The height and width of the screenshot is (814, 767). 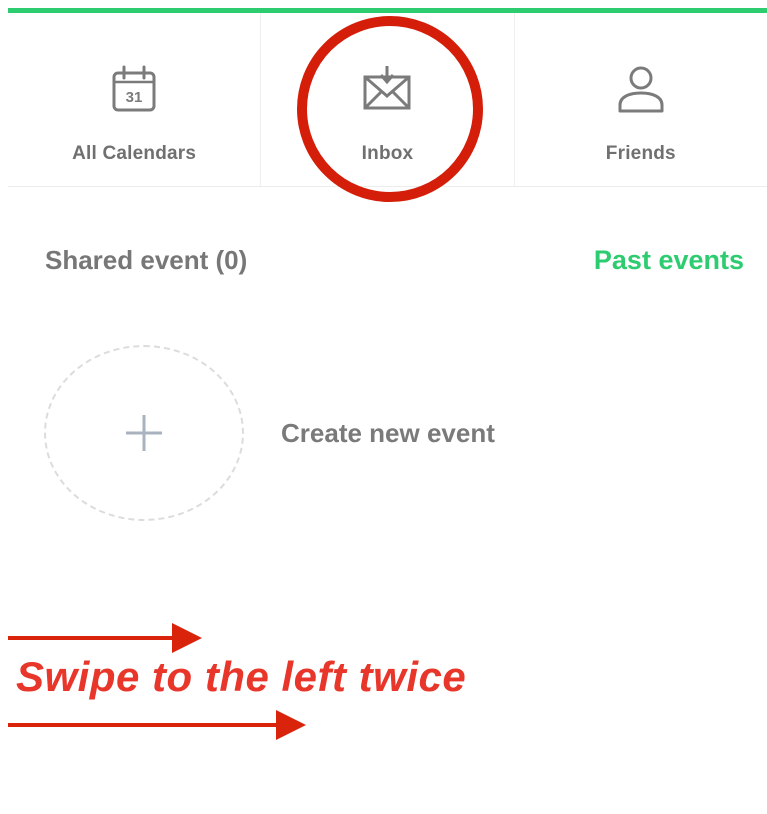 What do you see at coordinates (146, 259) in the screenshot?
I see `shared-event-title: Shared event (0)` at bounding box center [146, 259].